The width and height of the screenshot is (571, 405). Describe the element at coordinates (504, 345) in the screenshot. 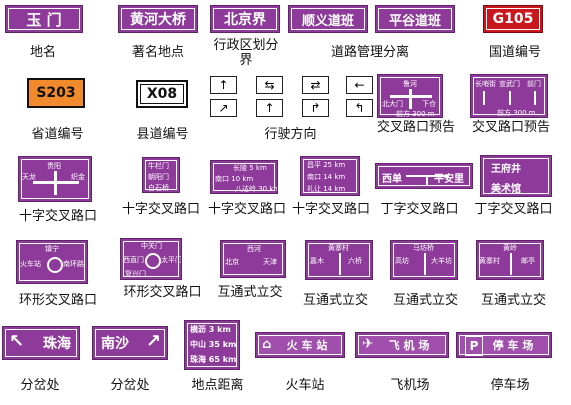

I see `sign-parking: P 停 车 场` at that location.